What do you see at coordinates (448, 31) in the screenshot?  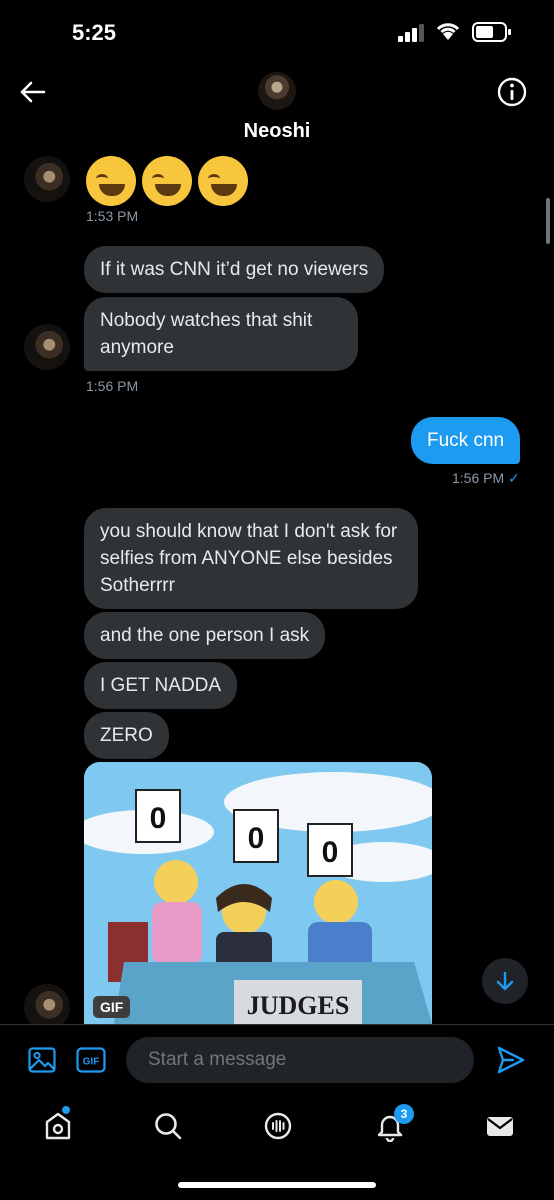 I see `wifi-icon` at bounding box center [448, 31].